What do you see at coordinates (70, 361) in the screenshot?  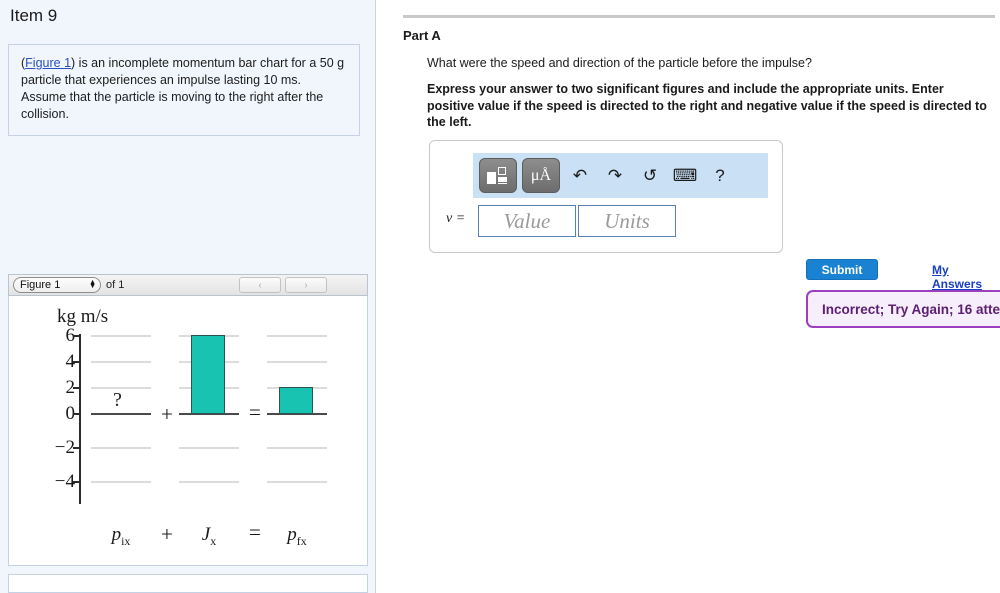 I see `y-tick-label: 4` at bounding box center [70, 361].